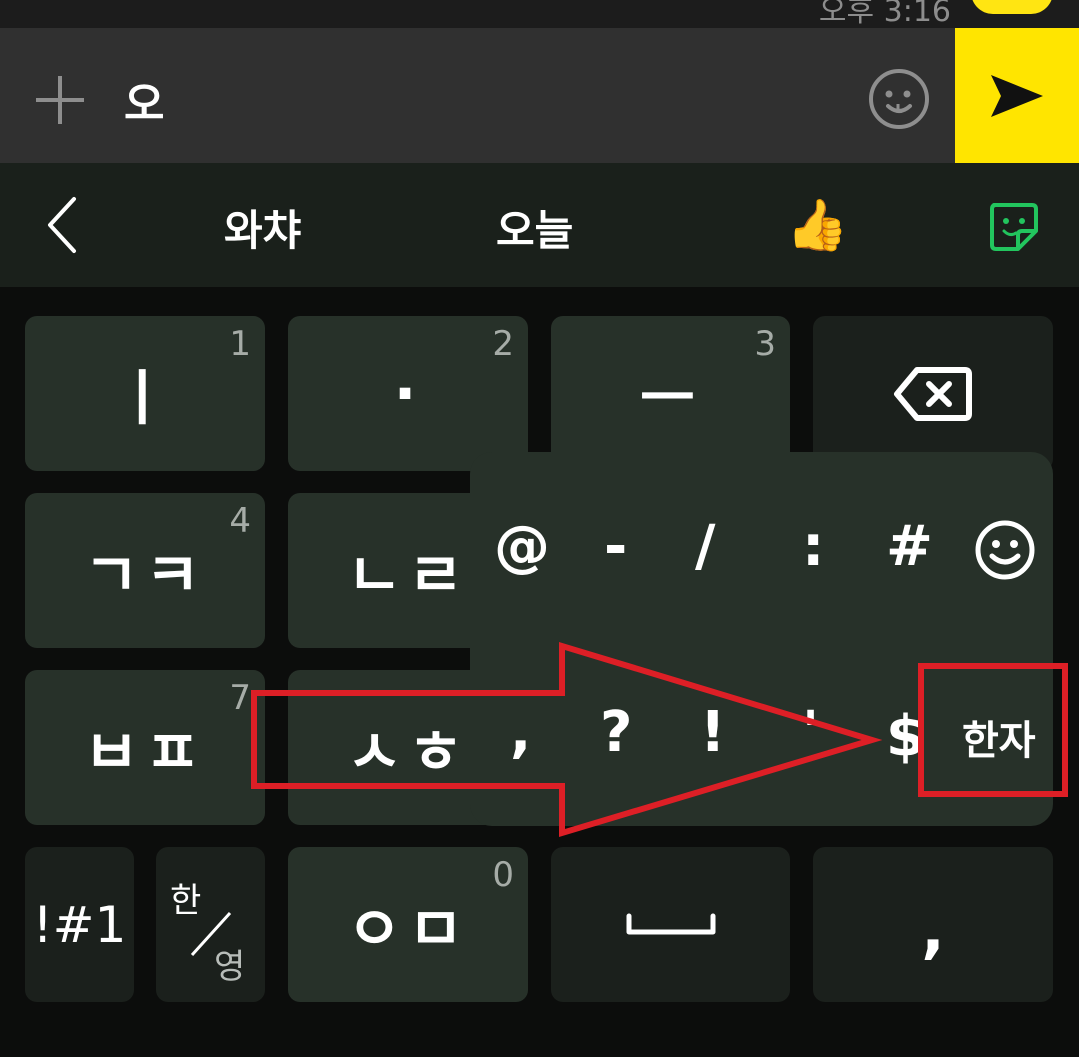  What do you see at coordinates (810, 732) in the screenshot?
I see `symbol-apostrophe: '` at bounding box center [810, 732].